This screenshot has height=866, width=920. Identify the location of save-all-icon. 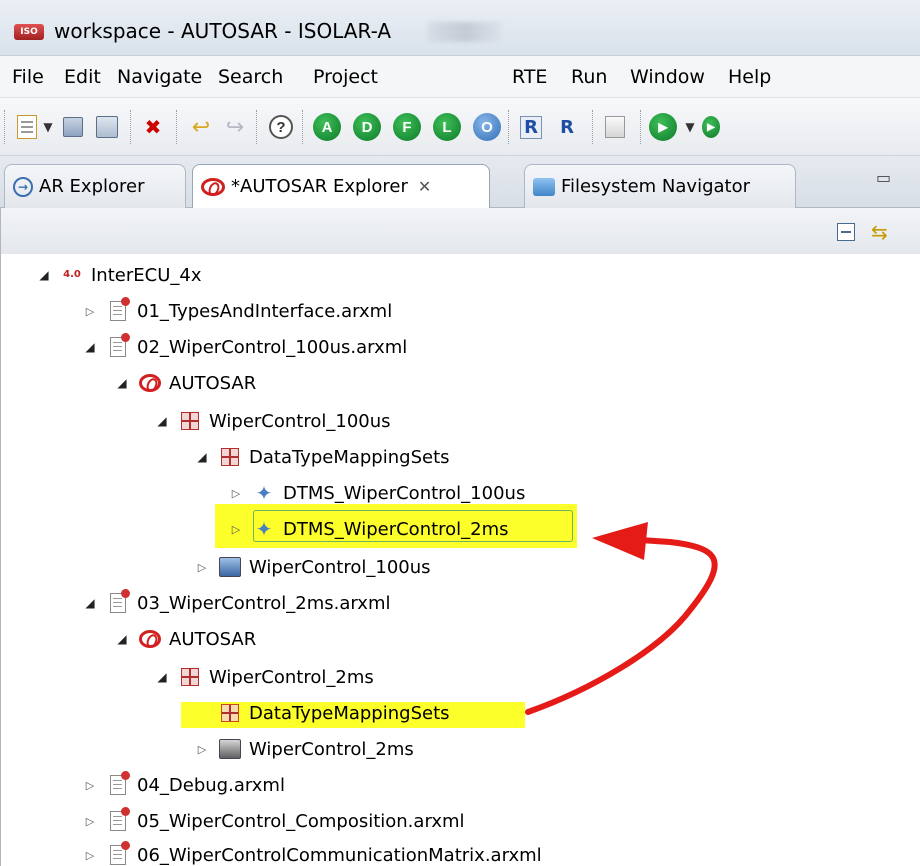
(107, 127).